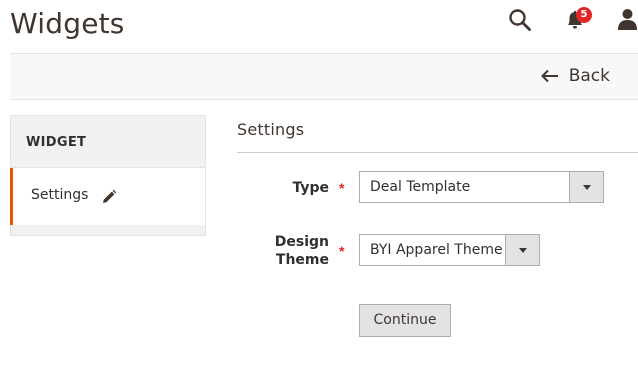  What do you see at coordinates (342, 251) in the screenshot?
I see `design-theme-required-marker: *` at bounding box center [342, 251].